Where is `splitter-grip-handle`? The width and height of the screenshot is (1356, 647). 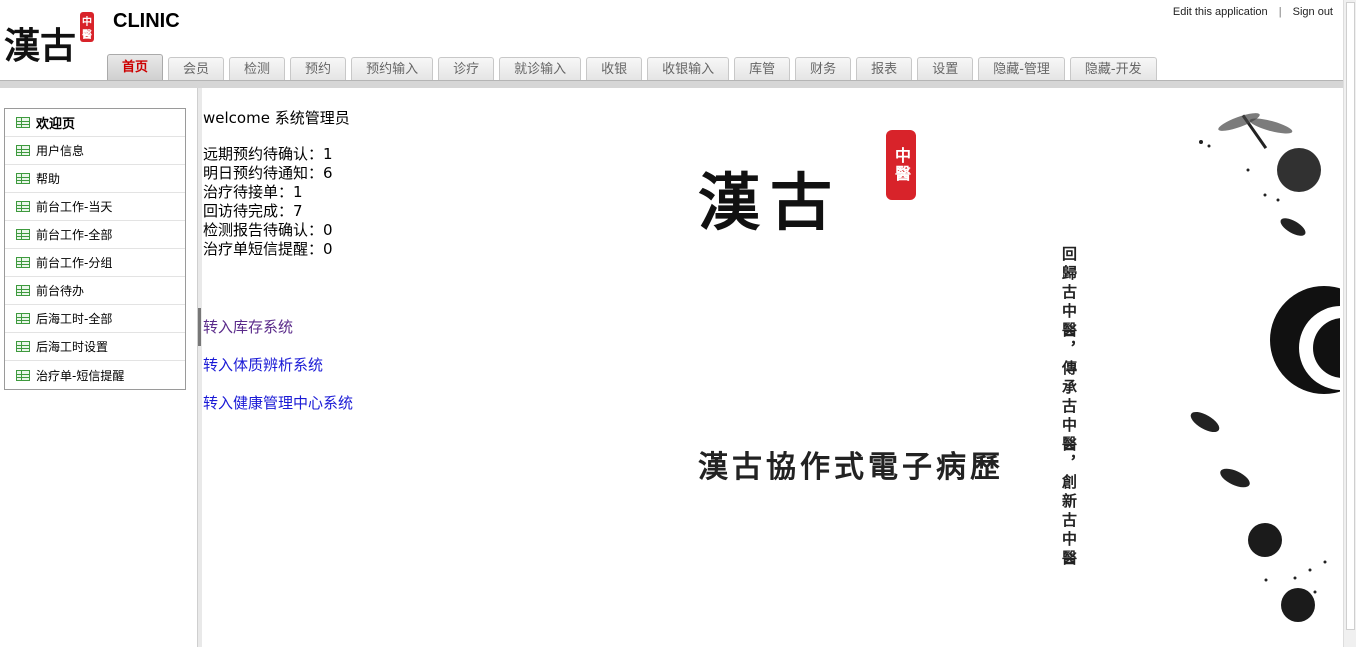 splitter-grip-handle is located at coordinates (199, 327).